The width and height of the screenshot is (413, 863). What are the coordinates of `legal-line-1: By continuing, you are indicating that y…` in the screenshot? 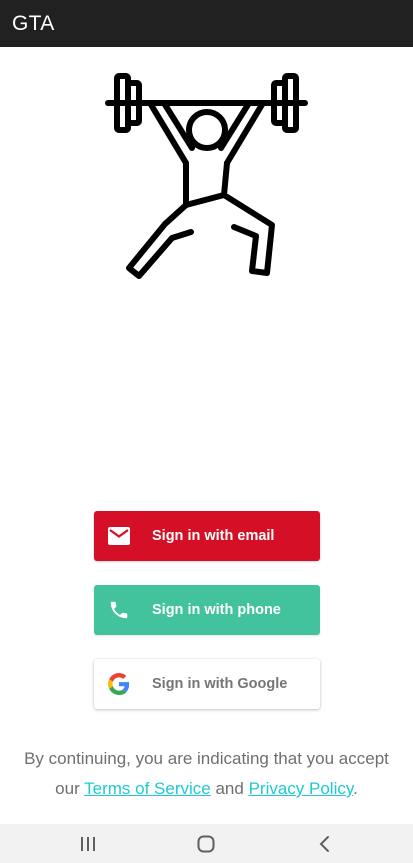 It's located at (206, 758).